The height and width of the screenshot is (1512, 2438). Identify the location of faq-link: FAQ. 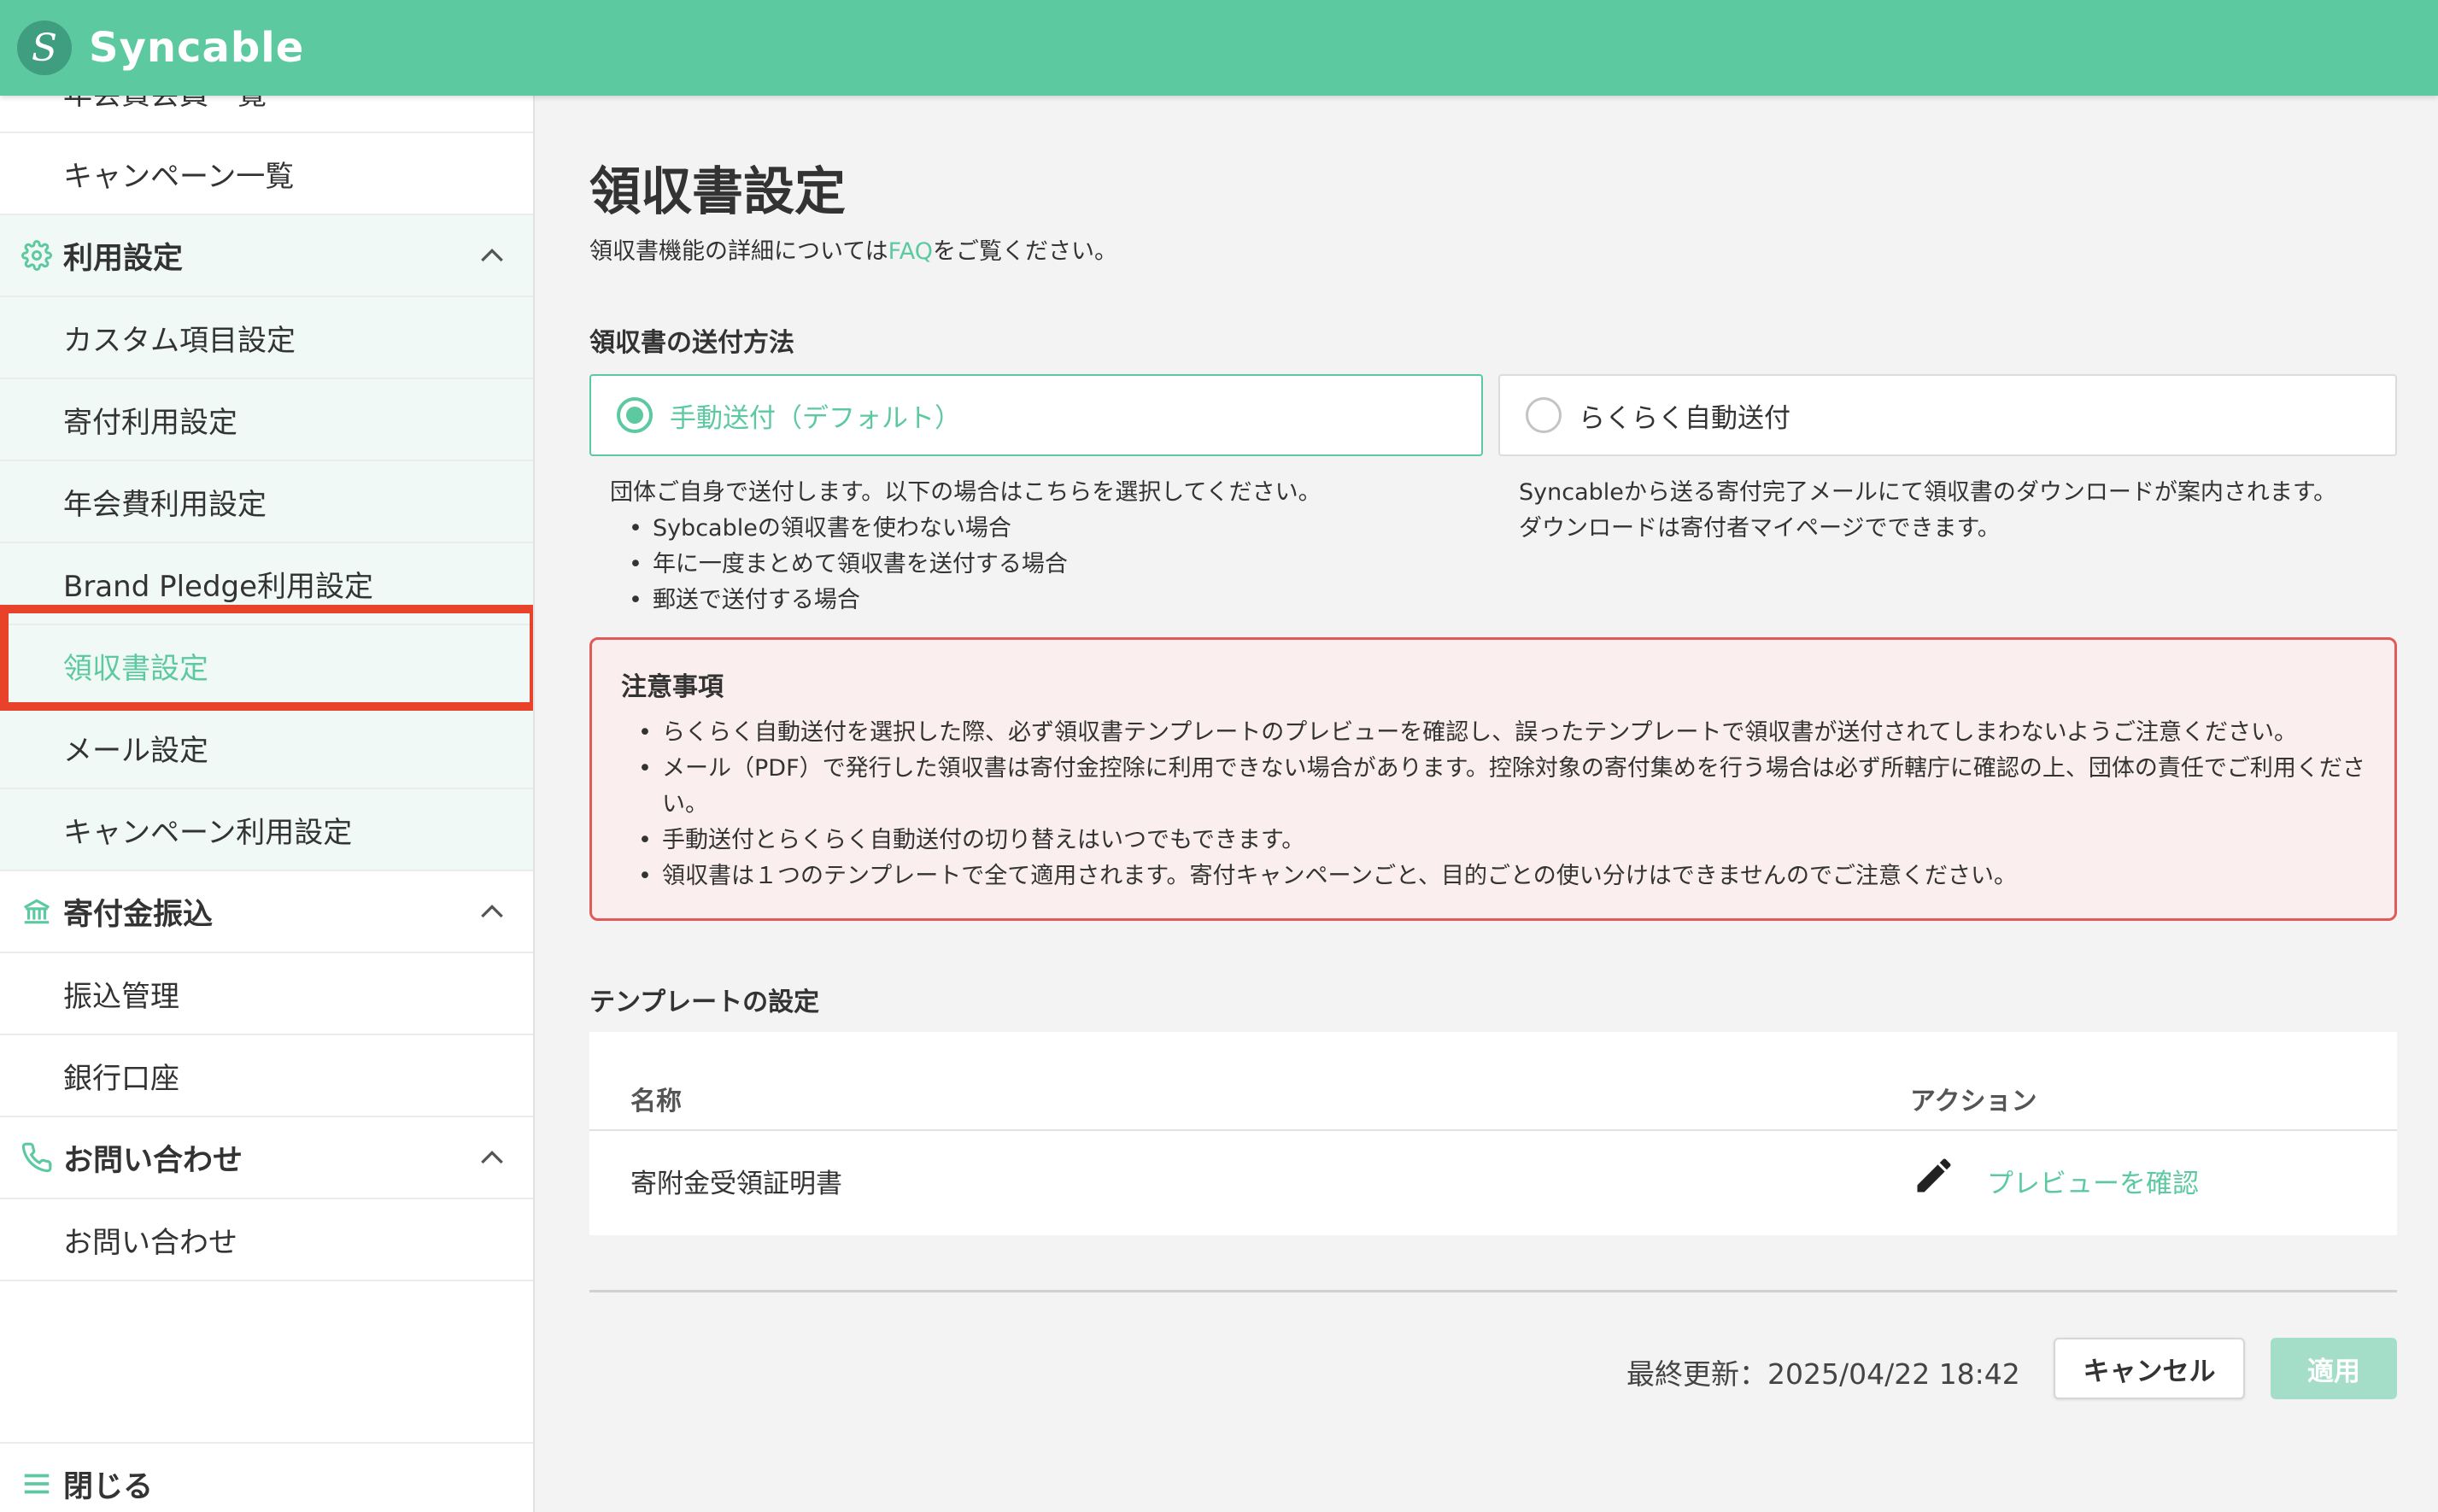
(910, 251).